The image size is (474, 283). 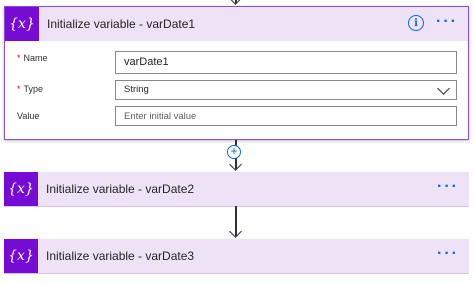 What do you see at coordinates (234, 152) in the screenshot?
I see `add-step-button: +` at bounding box center [234, 152].